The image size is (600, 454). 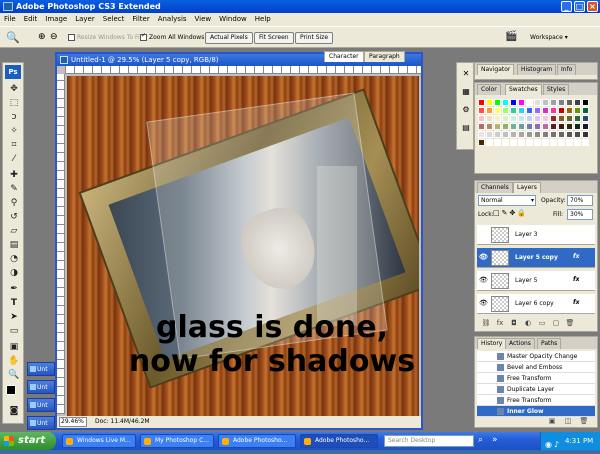 What do you see at coordinates (143, 37) in the screenshot?
I see `zoom-all-checkbox` at bounding box center [143, 37].